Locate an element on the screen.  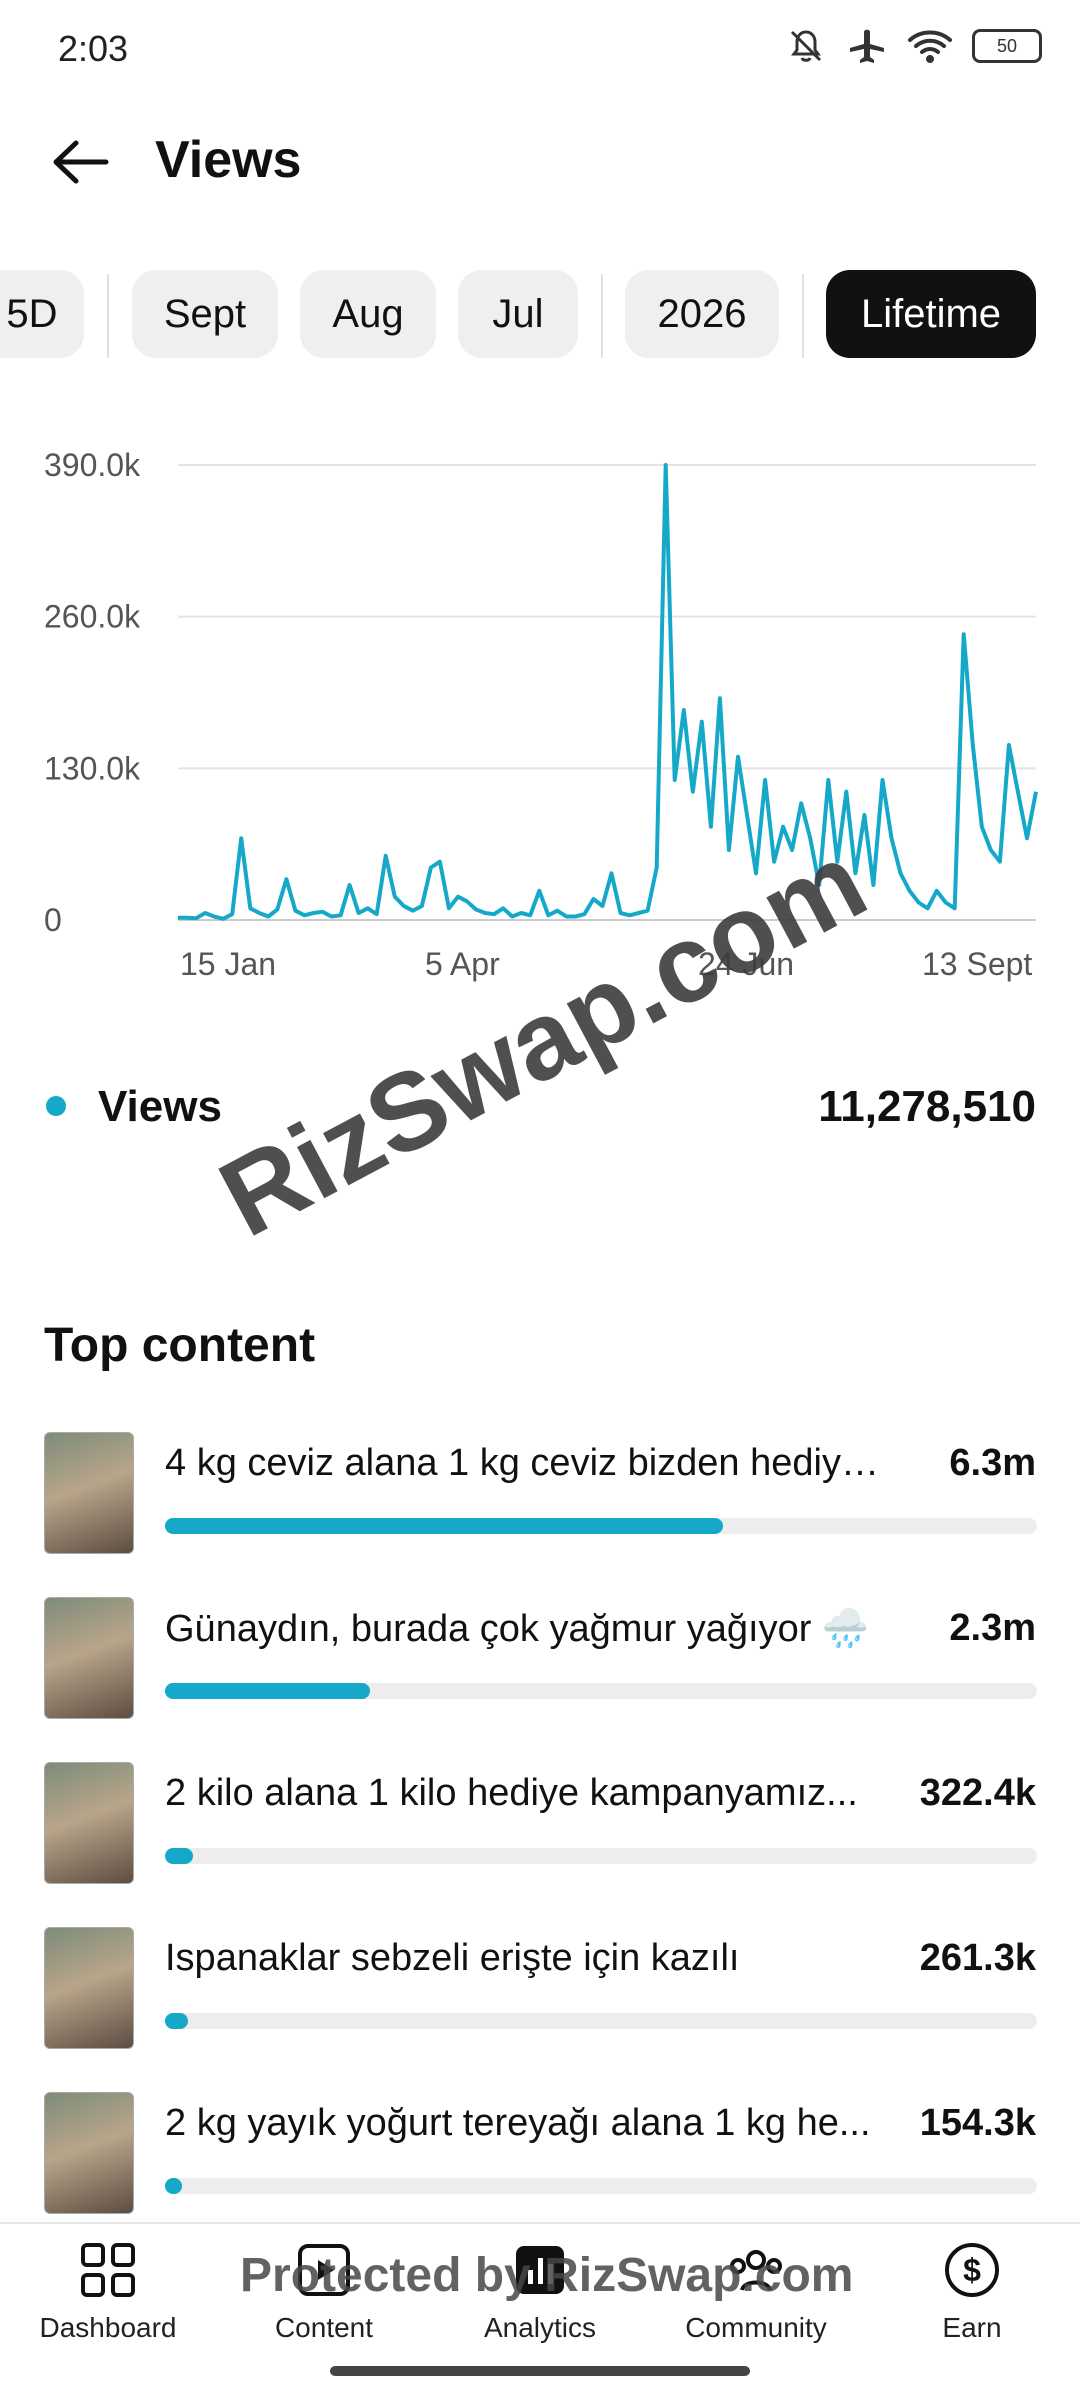
y-tick-label: 260.0k is located at coordinates (92, 617).